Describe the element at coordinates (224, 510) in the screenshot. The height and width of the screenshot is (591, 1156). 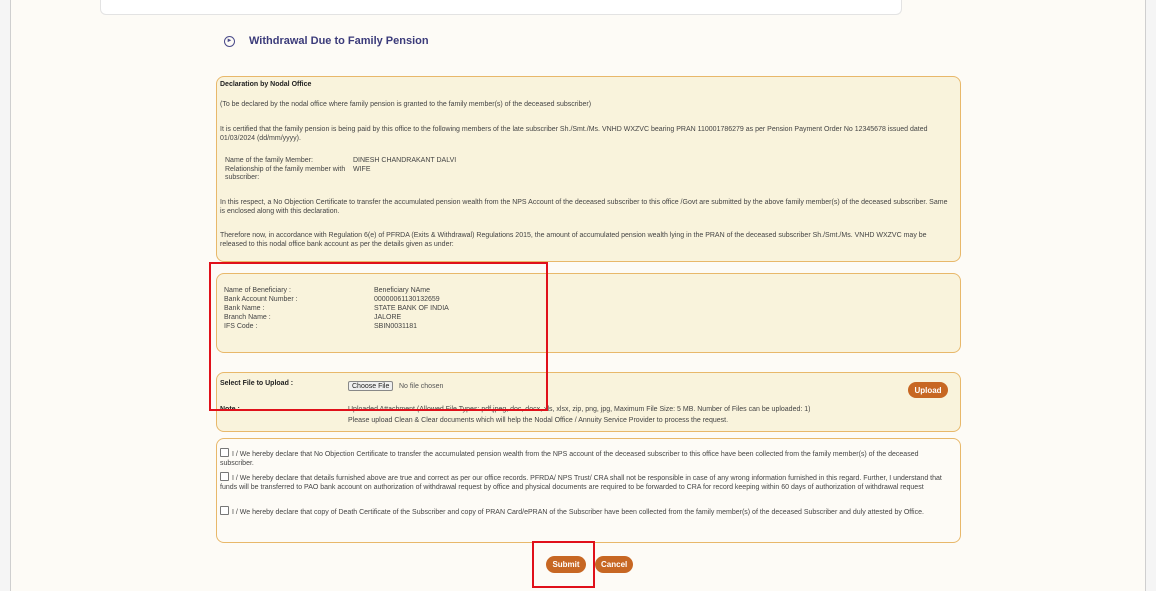
I see `death-certificate-checkbox` at that location.